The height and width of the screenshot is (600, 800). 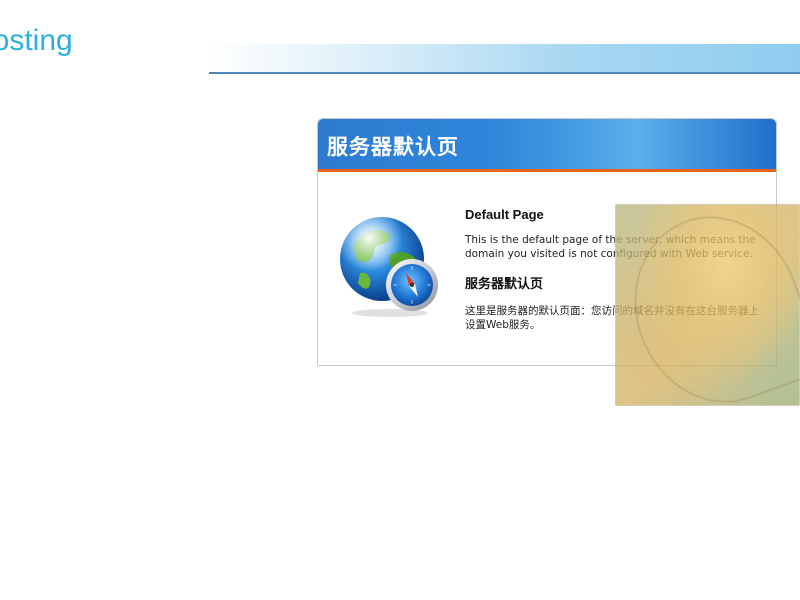 I want to click on header-band, so click(x=504, y=59).